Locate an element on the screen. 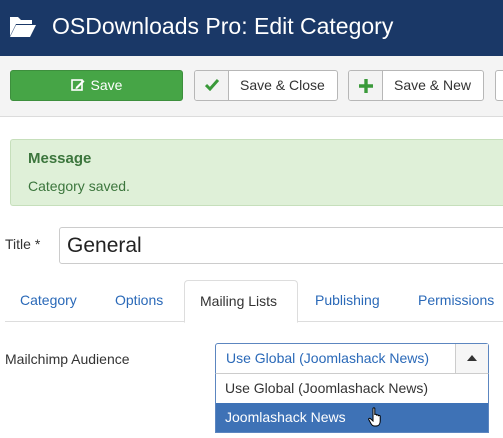  folder-open-icon is located at coordinates (23, 27).